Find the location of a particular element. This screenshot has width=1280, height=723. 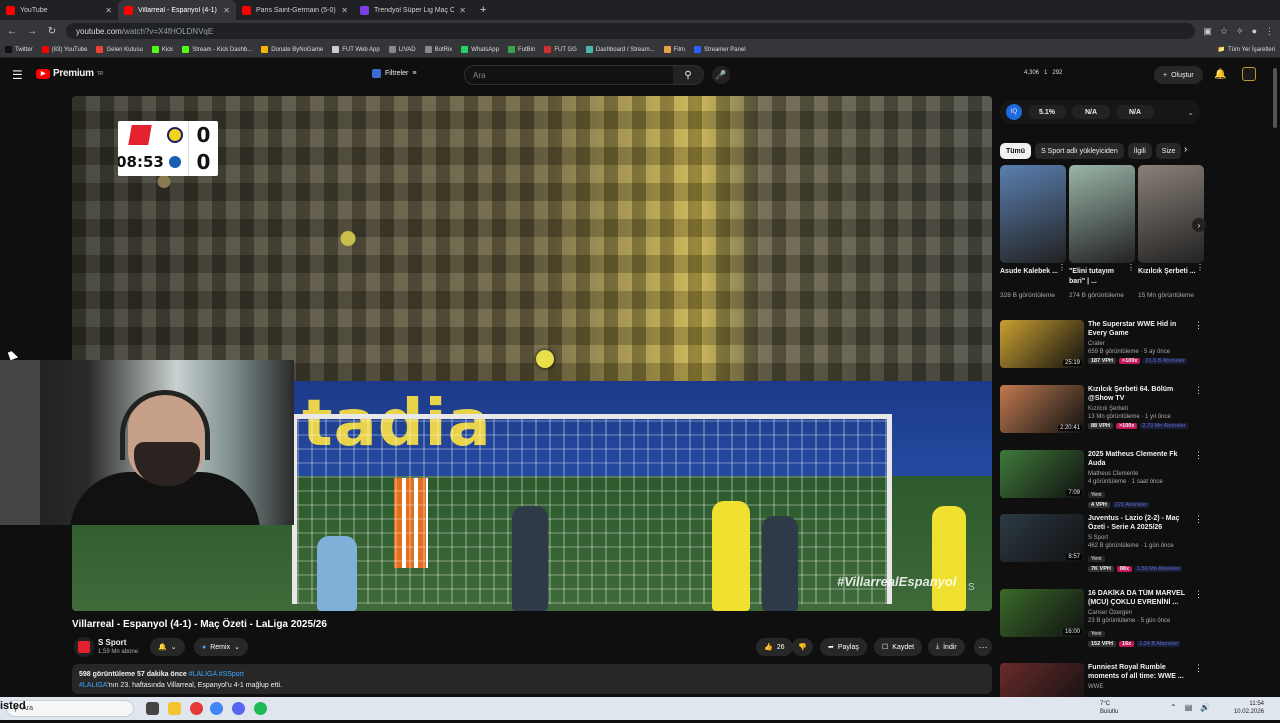

reload-icon: ↻ is located at coordinates (52, 31).